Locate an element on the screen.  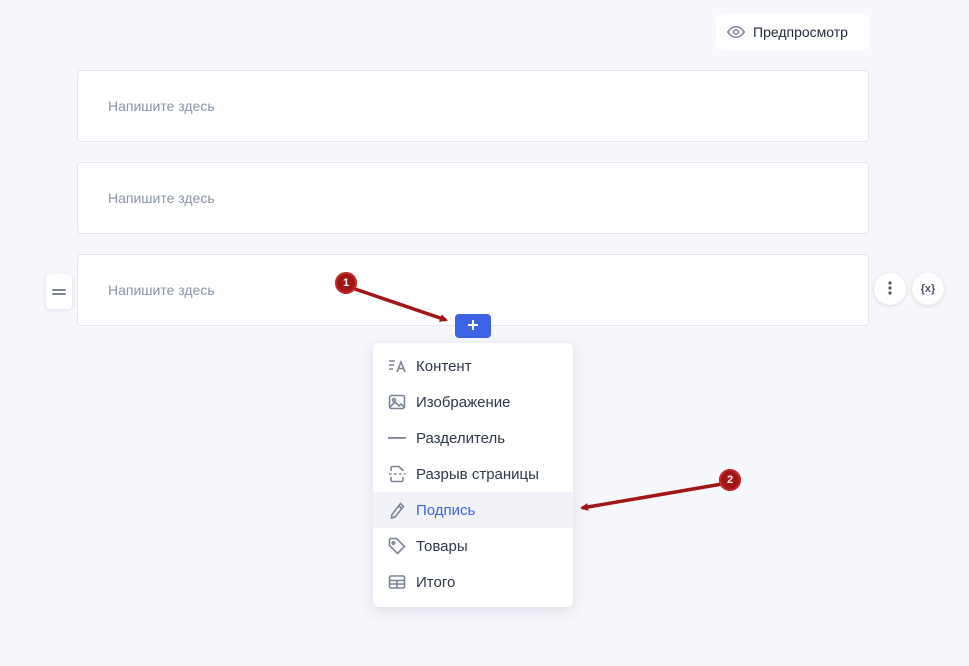
annotation-marker-1: 1 is located at coordinates (346, 283).